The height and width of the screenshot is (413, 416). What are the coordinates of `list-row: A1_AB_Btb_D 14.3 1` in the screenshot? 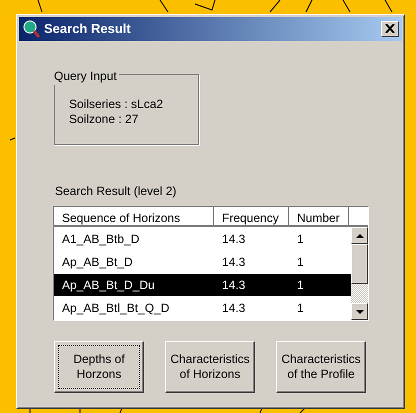 It's located at (202, 239).